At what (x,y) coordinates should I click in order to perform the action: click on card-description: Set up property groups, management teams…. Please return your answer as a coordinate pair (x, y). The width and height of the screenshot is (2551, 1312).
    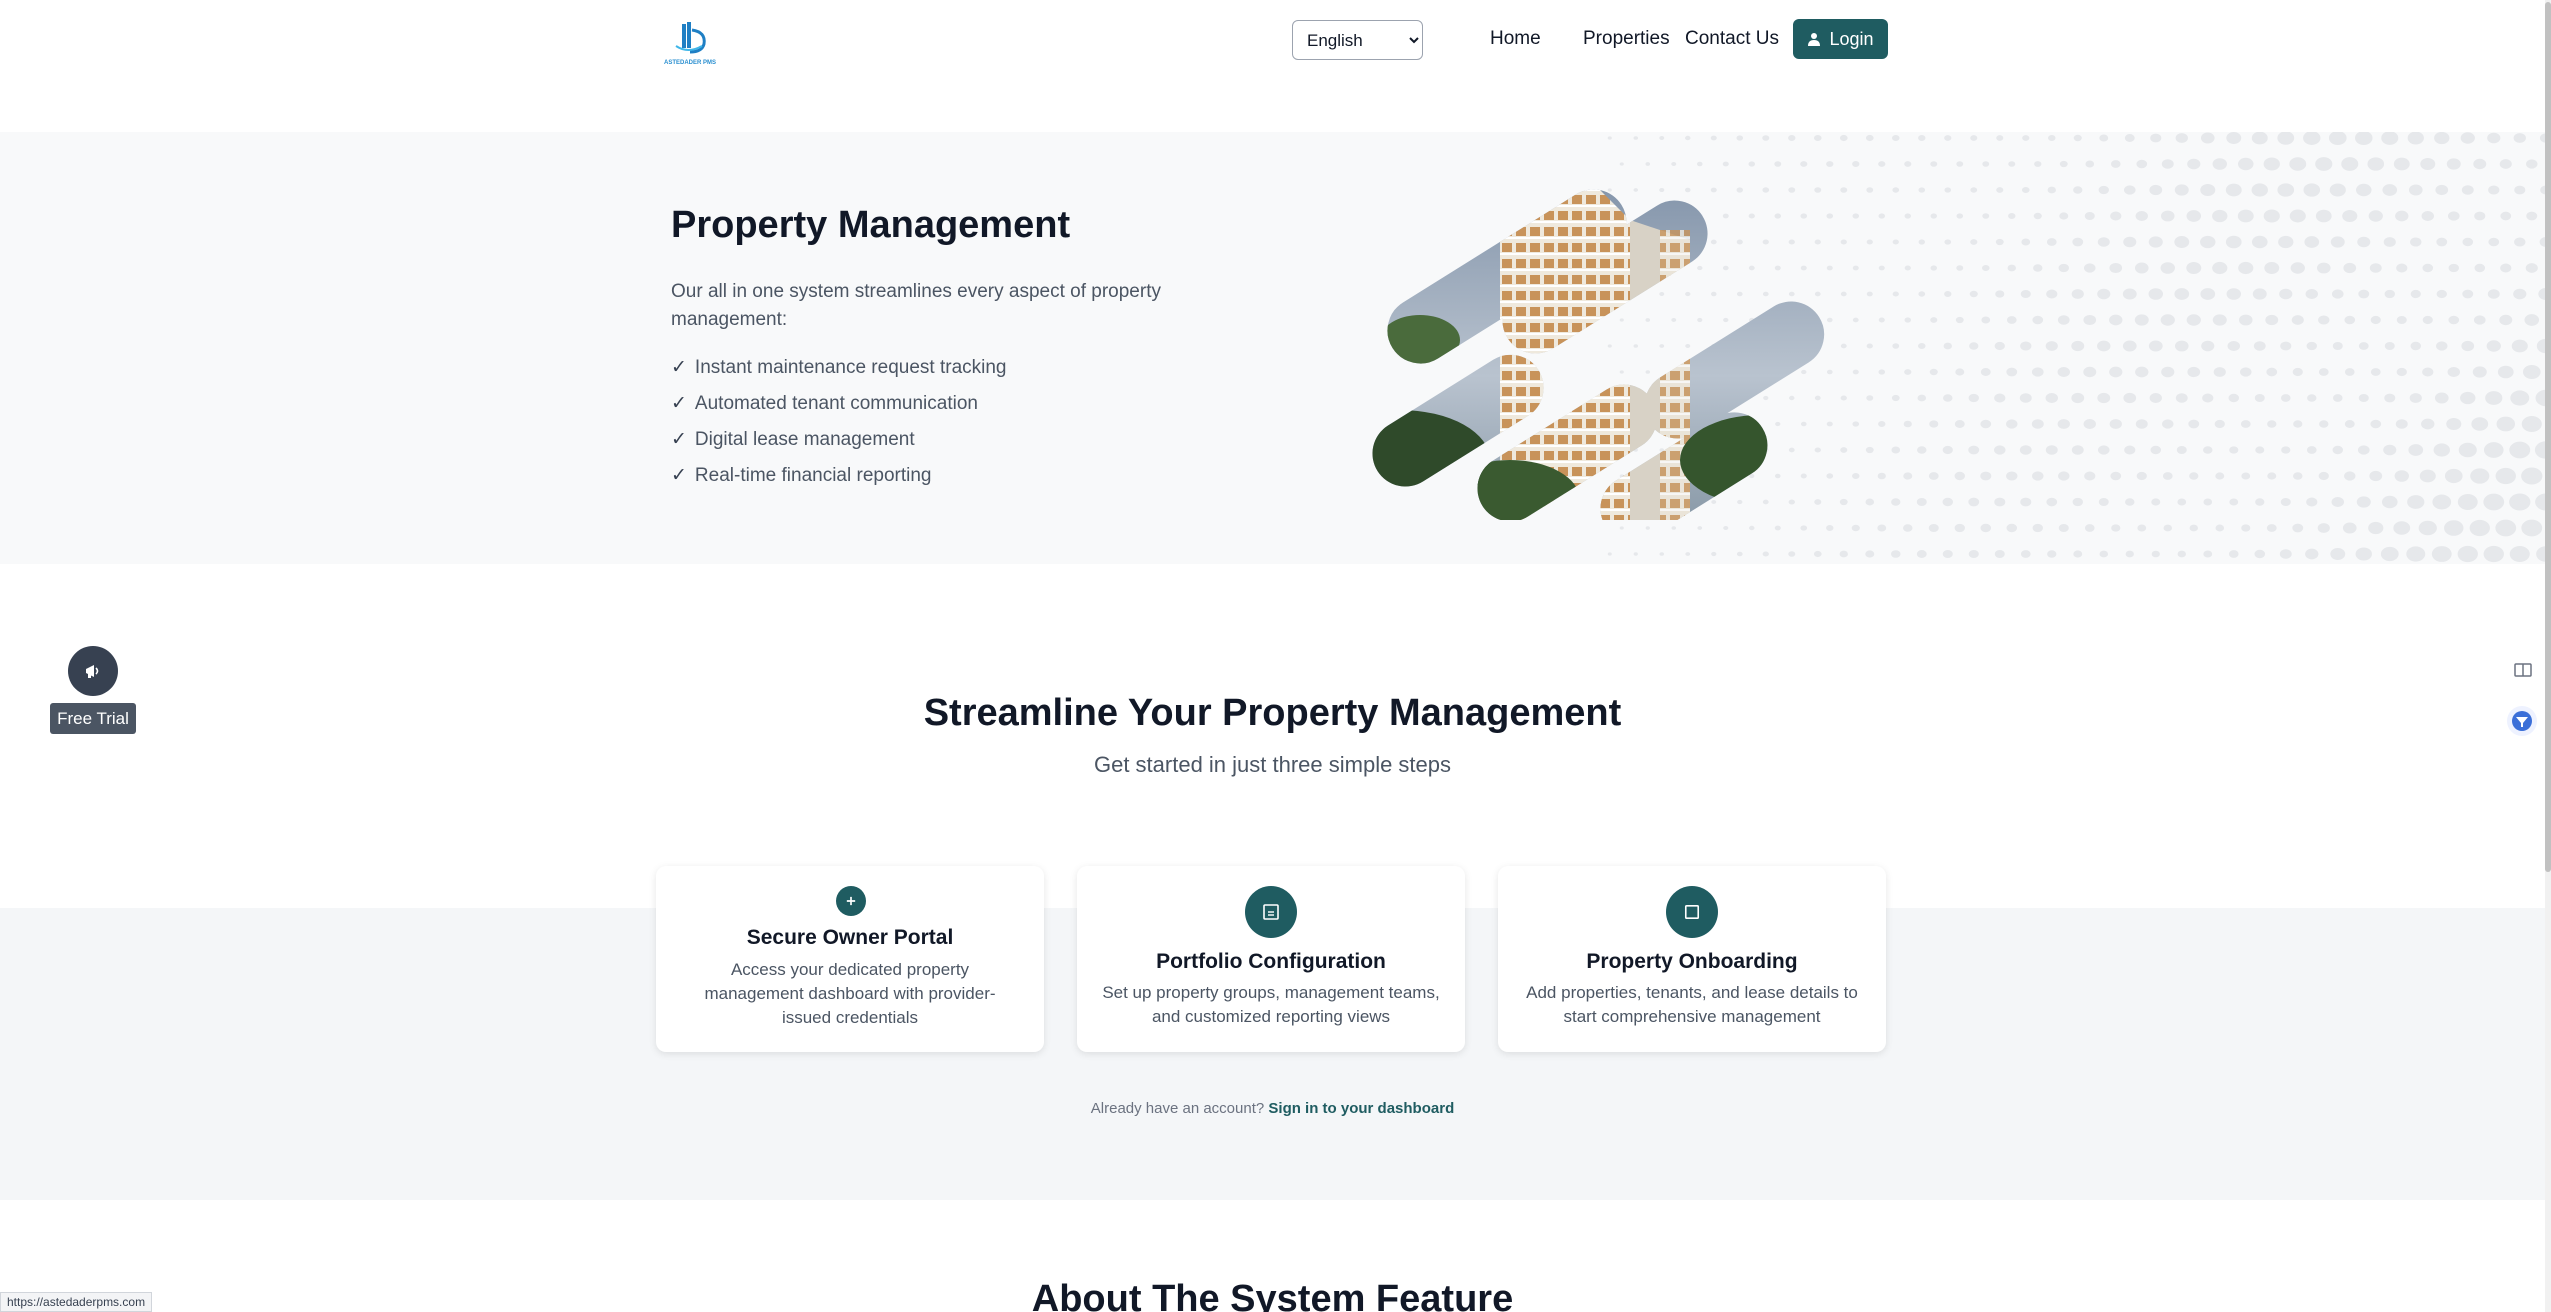
    Looking at the image, I should click on (1271, 1004).